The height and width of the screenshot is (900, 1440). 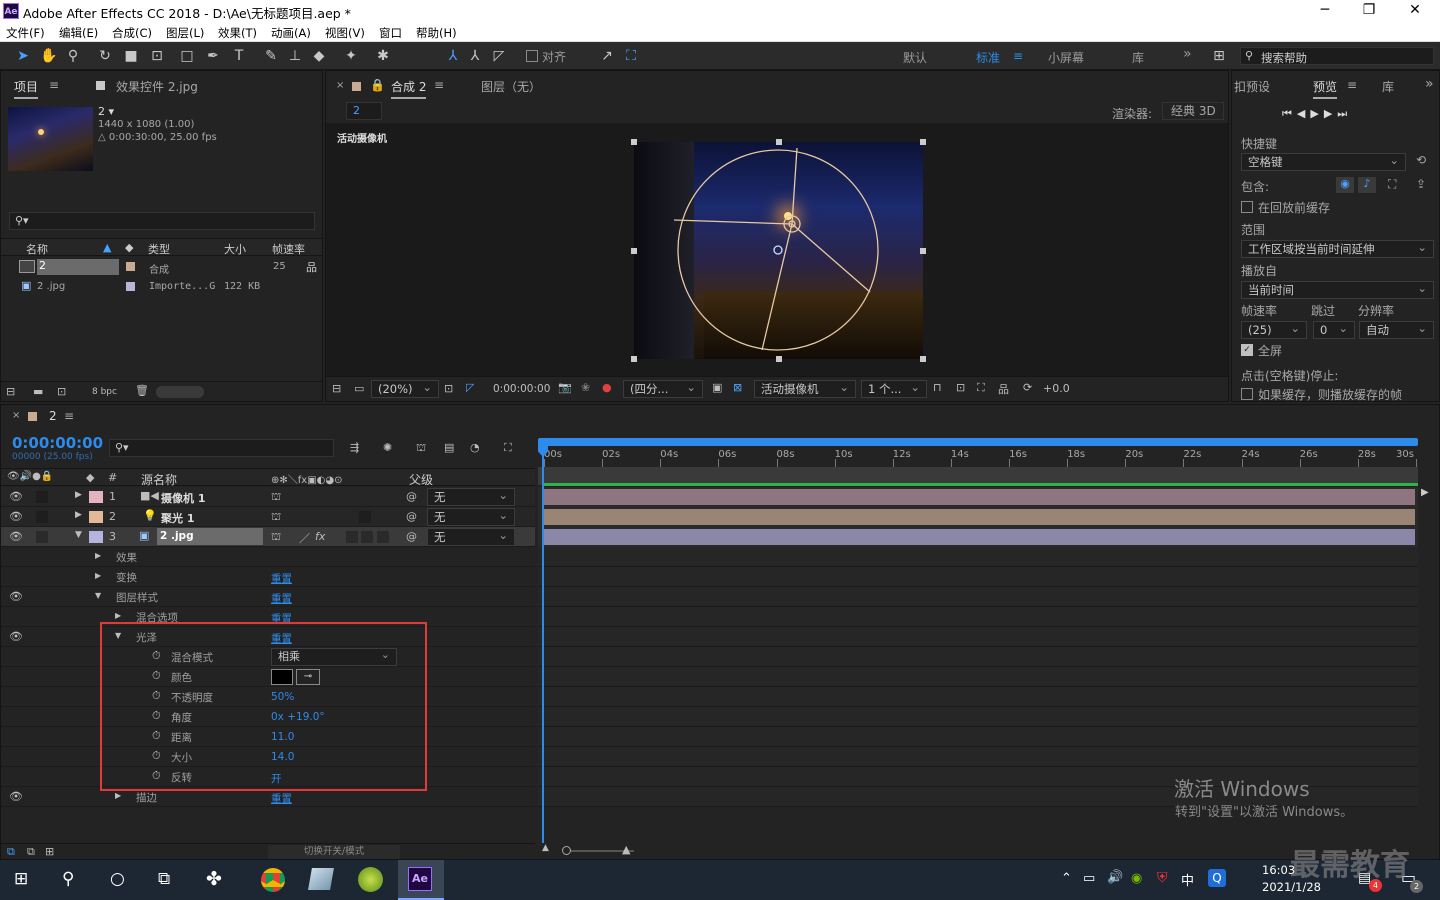 What do you see at coordinates (334, 852) in the screenshot?
I see `toggle-switches-modes: 切换开关/模式` at bounding box center [334, 852].